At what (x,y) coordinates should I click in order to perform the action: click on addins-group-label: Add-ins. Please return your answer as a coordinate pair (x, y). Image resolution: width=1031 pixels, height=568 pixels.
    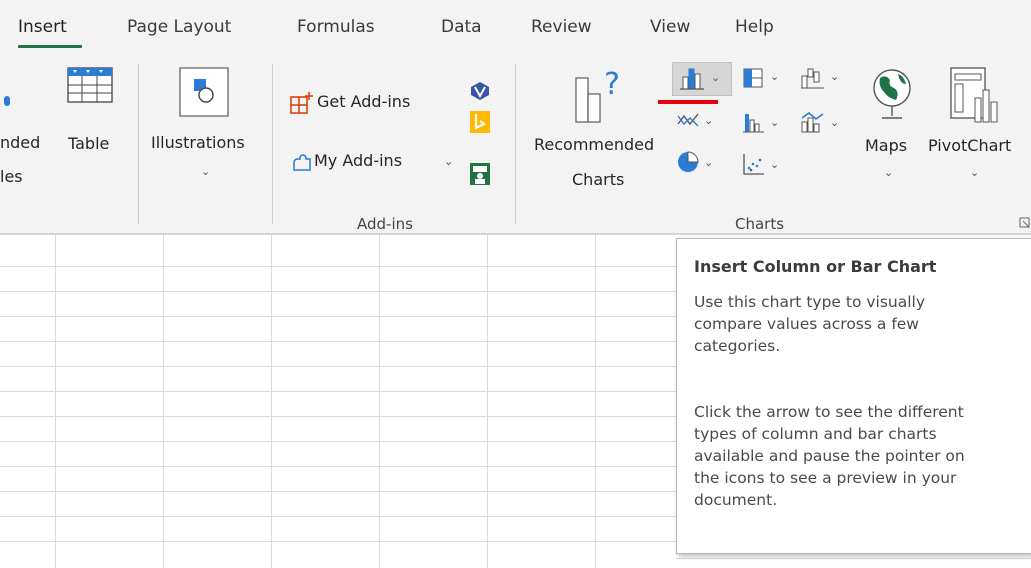
    Looking at the image, I should click on (385, 224).